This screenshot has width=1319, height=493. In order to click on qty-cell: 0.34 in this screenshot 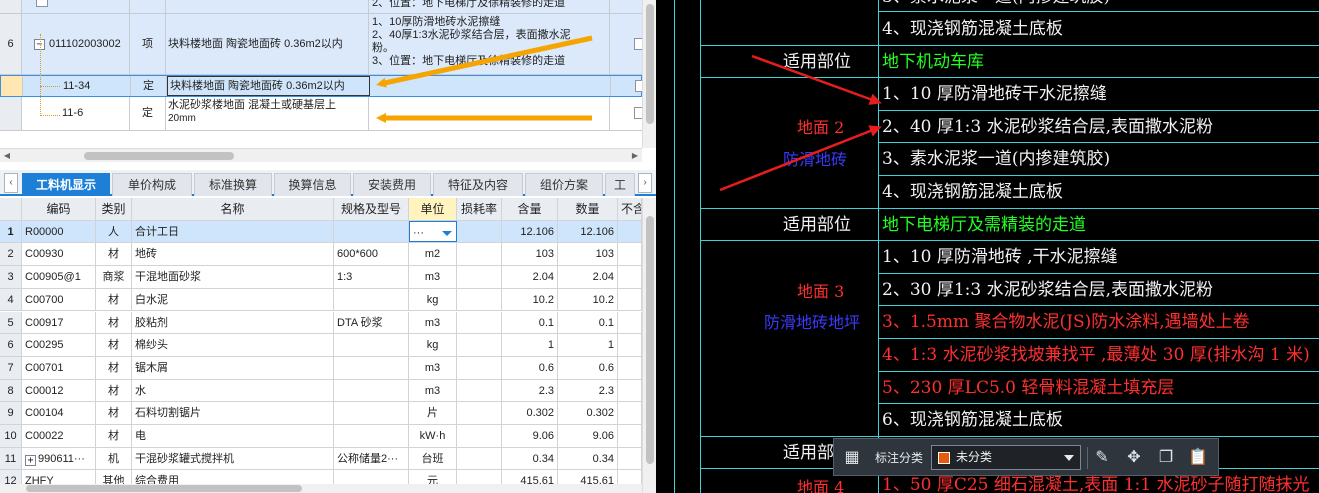, I will do `click(588, 458)`.